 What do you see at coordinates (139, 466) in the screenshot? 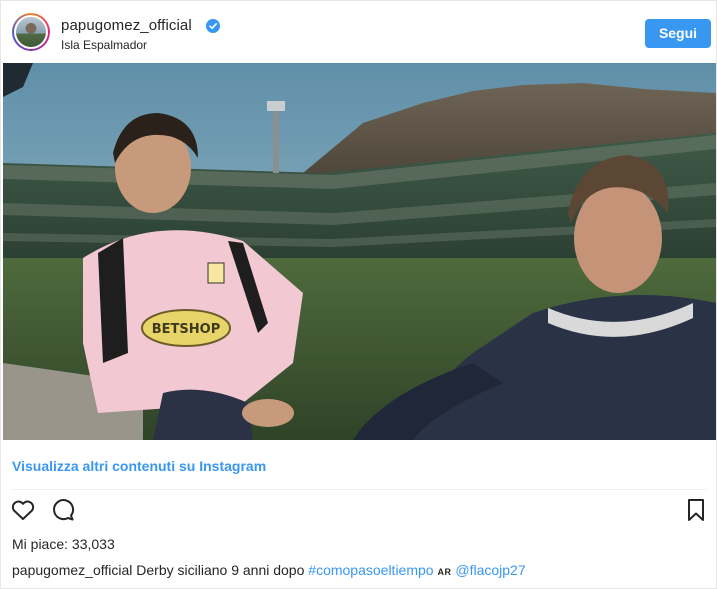
I see `view-more-link: Visualizza altri contenuti su Instagram` at bounding box center [139, 466].